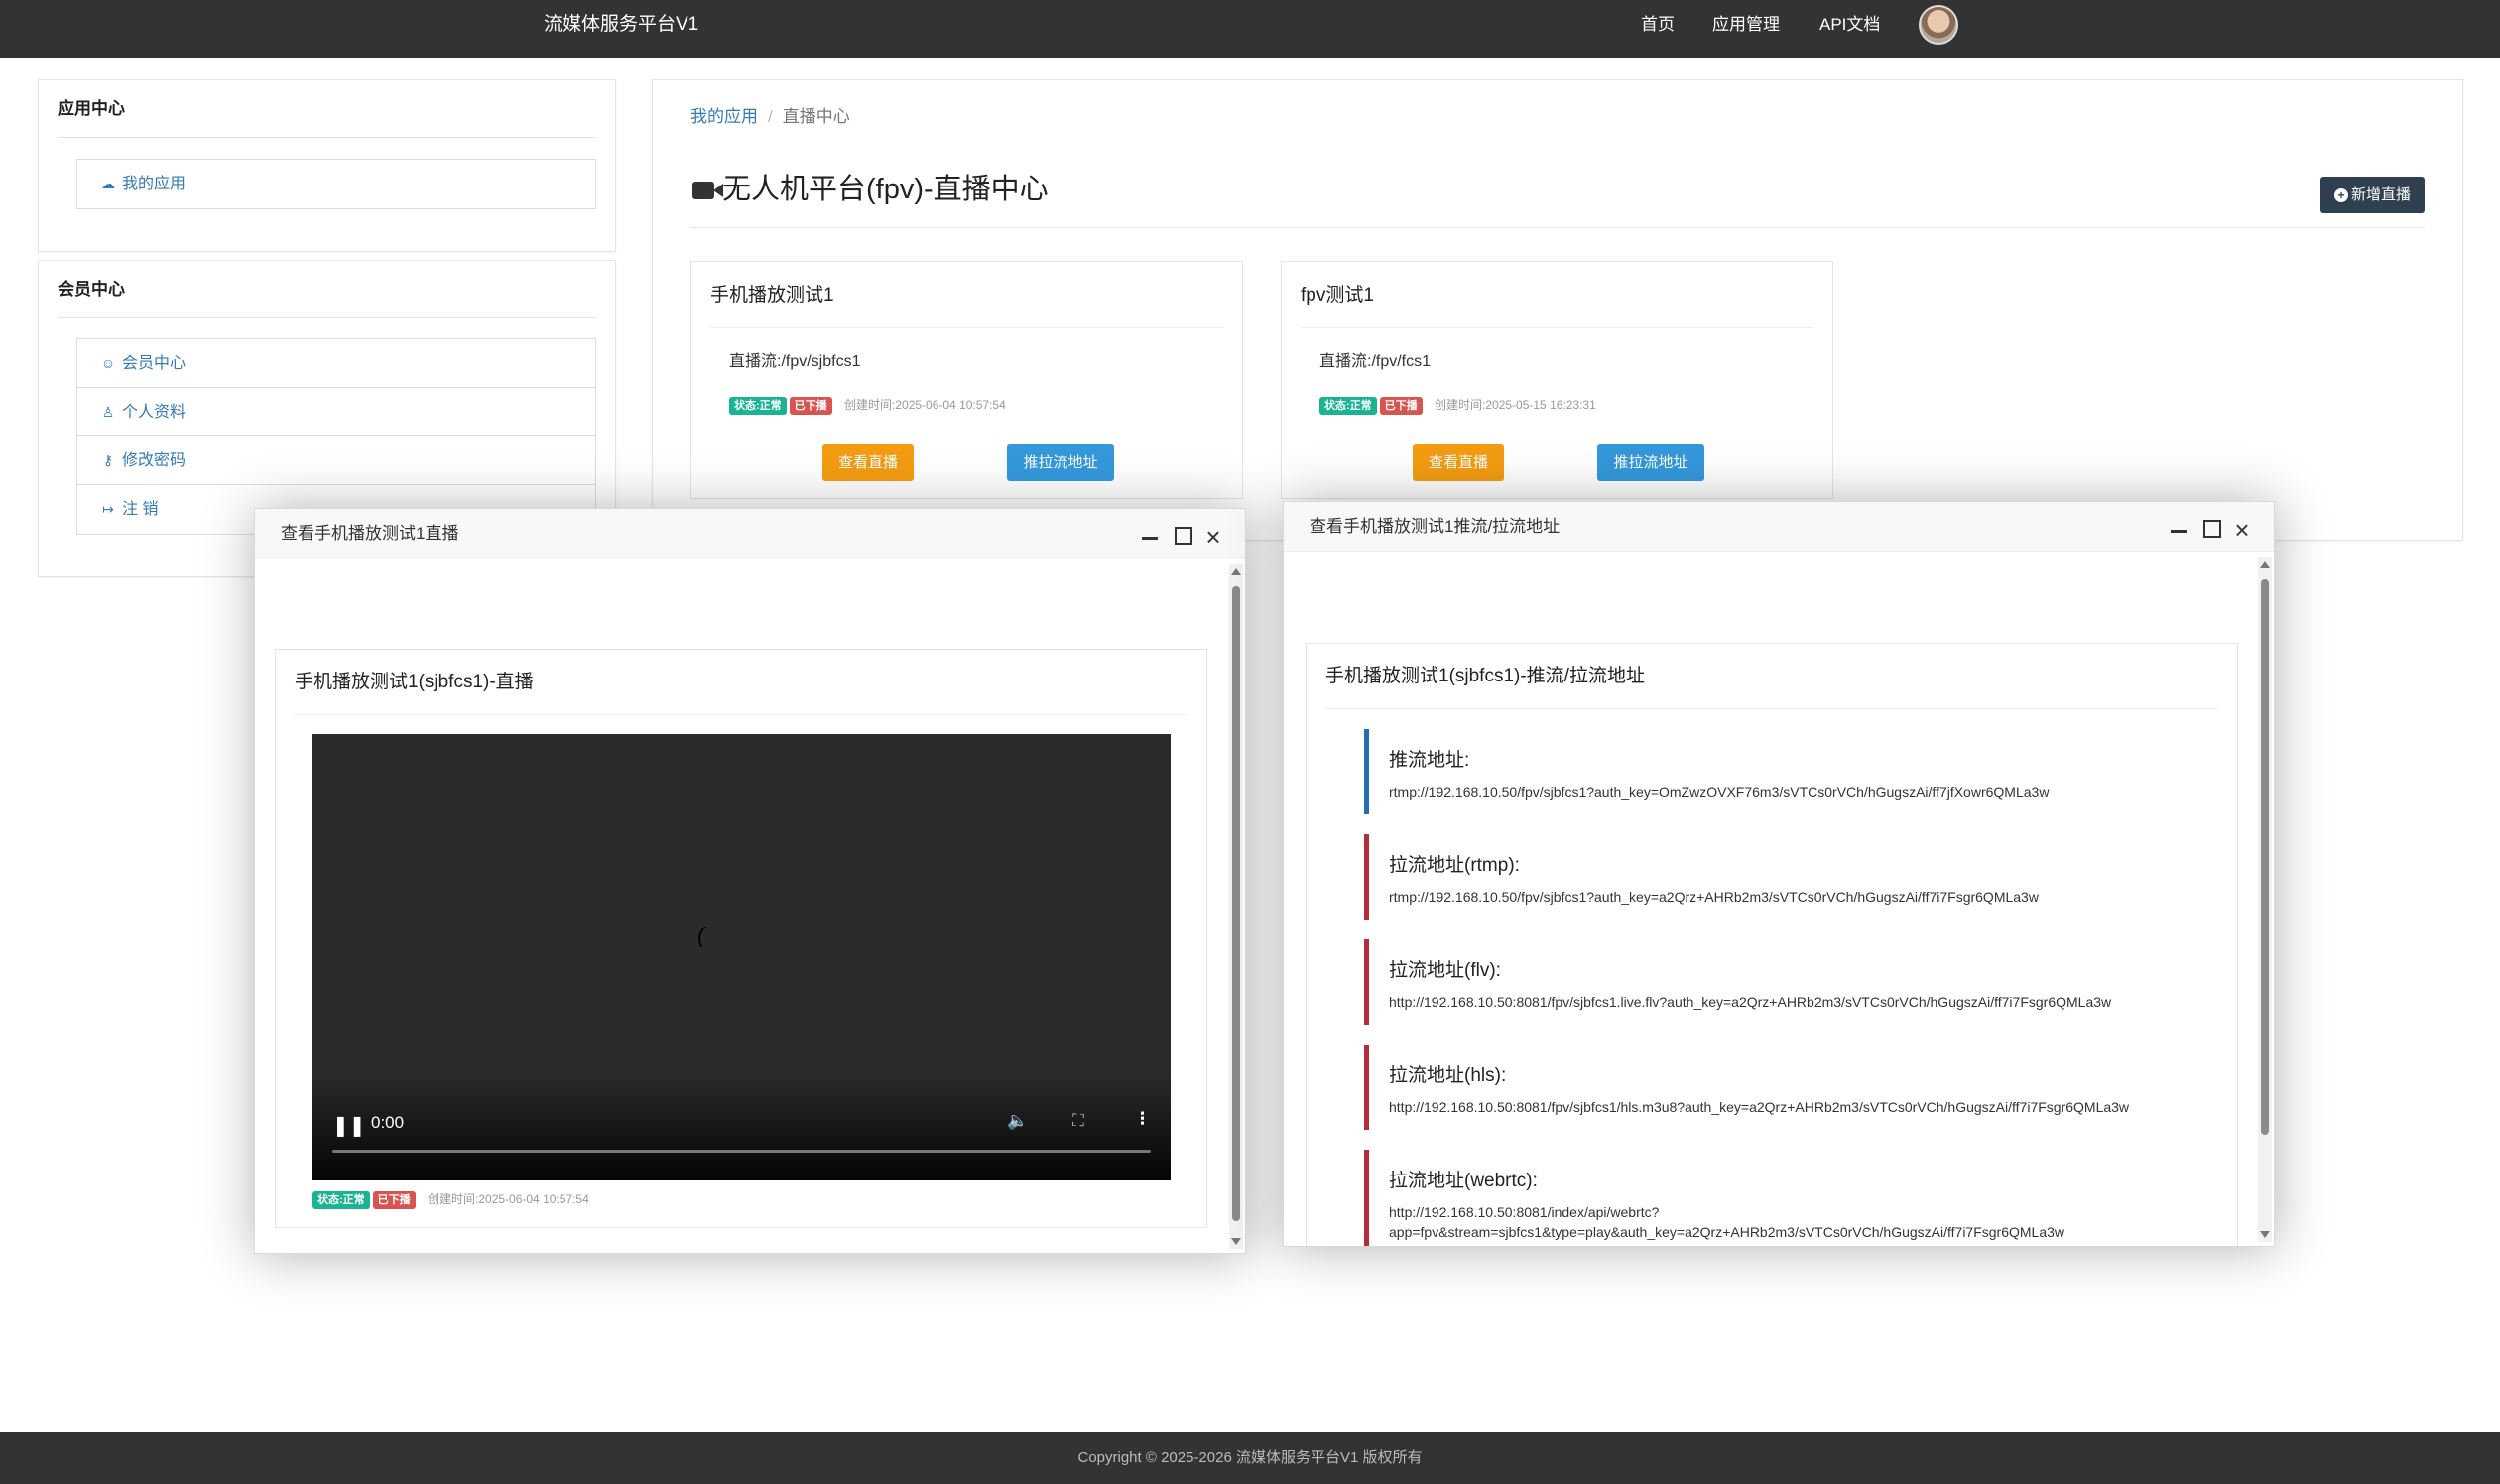 The height and width of the screenshot is (1484, 2500). I want to click on dialog-title: 查看手机播放测试1直播, so click(370, 533).